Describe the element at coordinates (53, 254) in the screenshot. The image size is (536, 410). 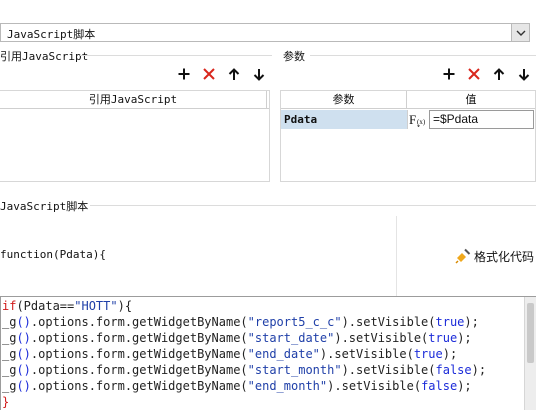
I see `function-signature: function(Pdata){` at that location.